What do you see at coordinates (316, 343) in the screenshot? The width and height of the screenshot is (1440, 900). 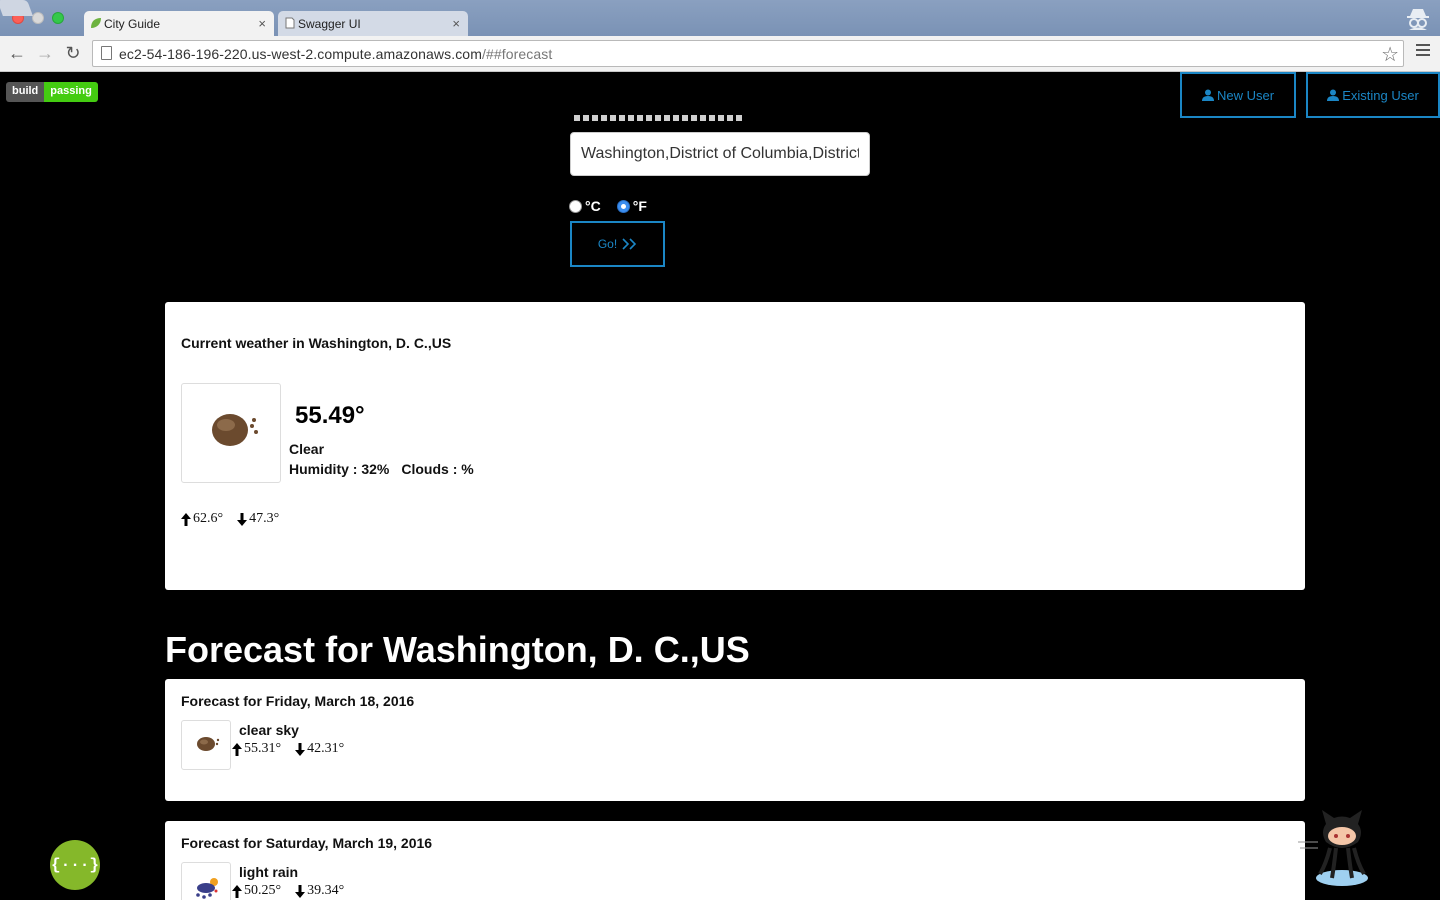 I see `current-weather-title: Current weather in Washington, D. C.,US` at bounding box center [316, 343].